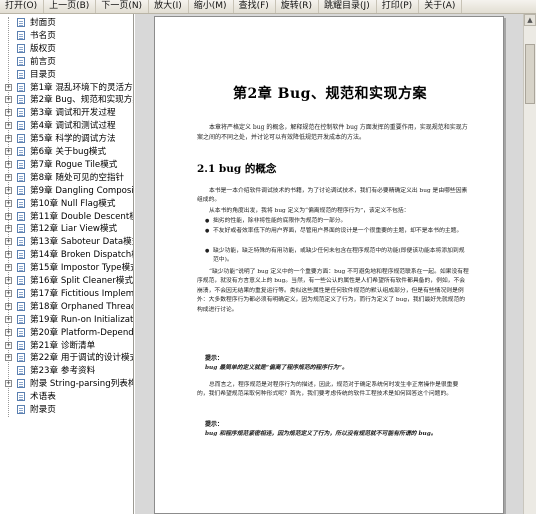 The image size is (536, 514). Describe the element at coordinates (66, 397) in the screenshot. I see `tree-item: 术语表` at that location.